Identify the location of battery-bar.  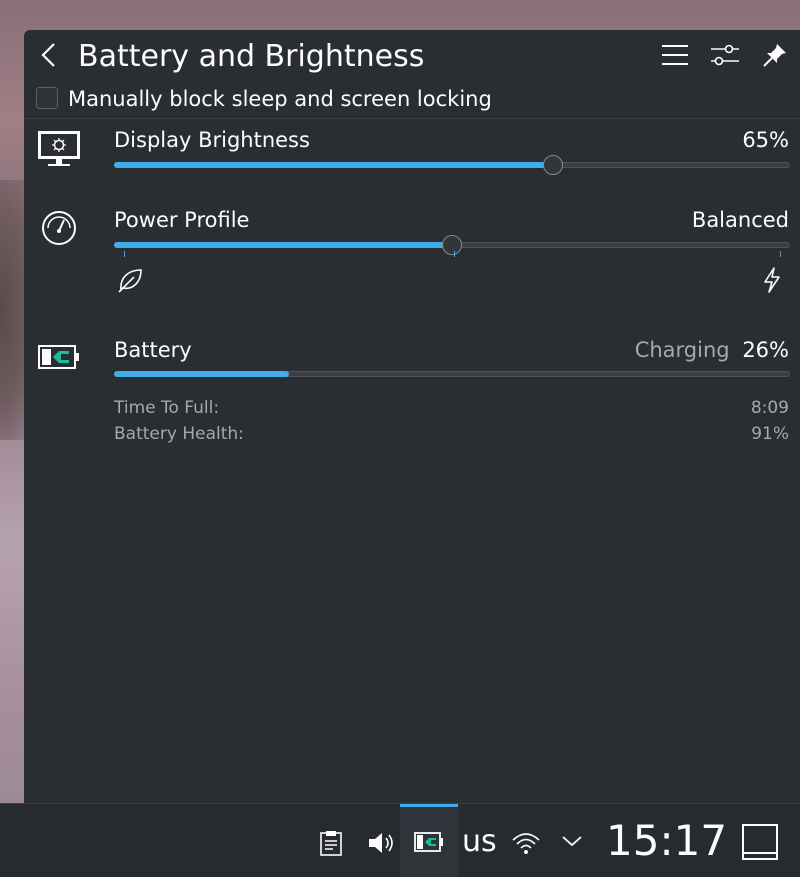
(452, 374).